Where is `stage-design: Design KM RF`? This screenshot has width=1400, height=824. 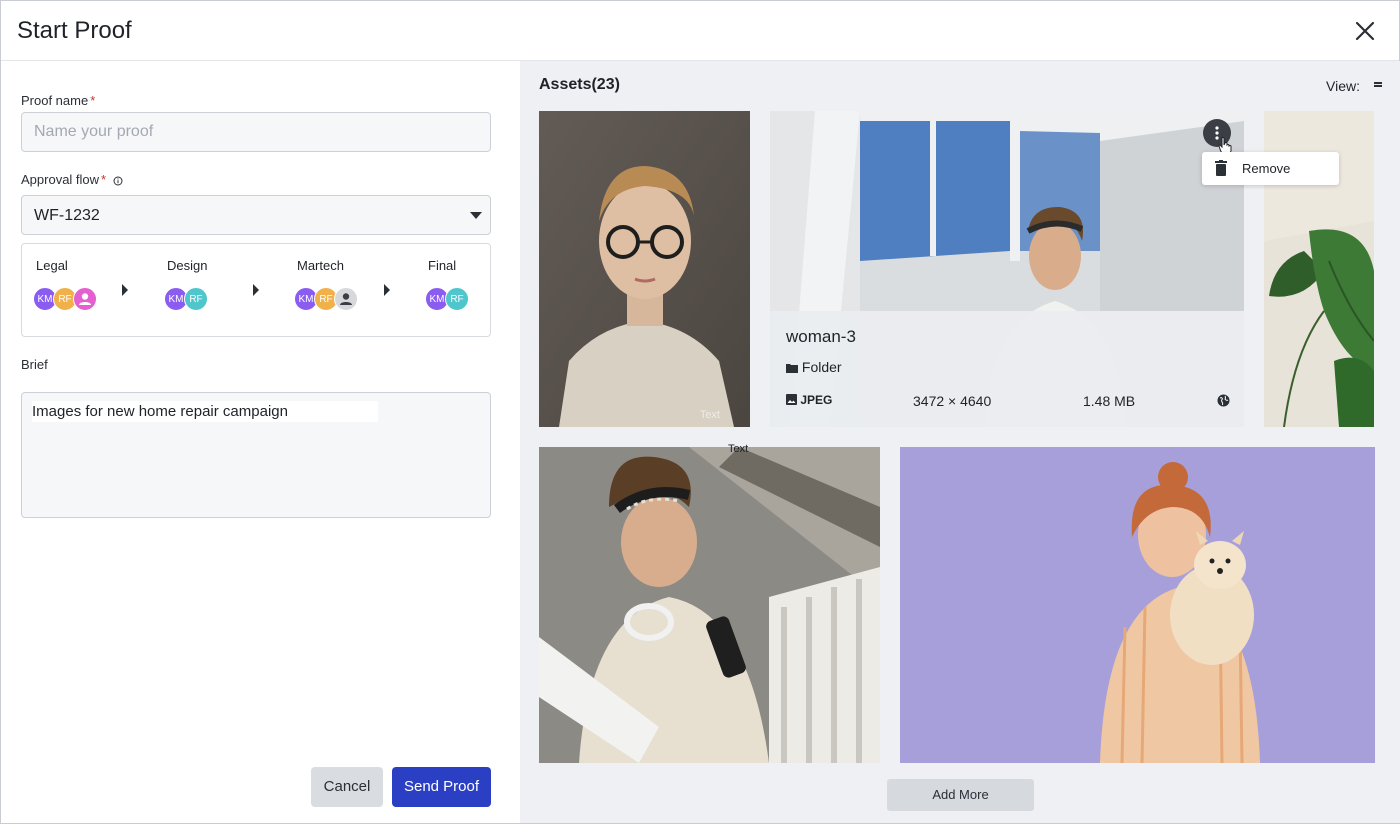 stage-design: Design KM RF is located at coordinates (188, 284).